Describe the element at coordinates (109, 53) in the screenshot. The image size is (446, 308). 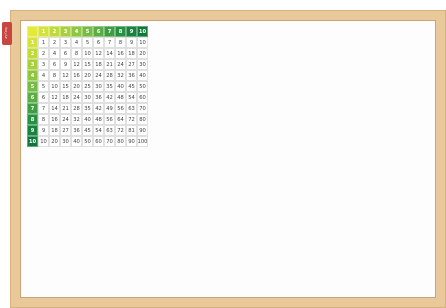
I see `product-cell: 14` at that location.